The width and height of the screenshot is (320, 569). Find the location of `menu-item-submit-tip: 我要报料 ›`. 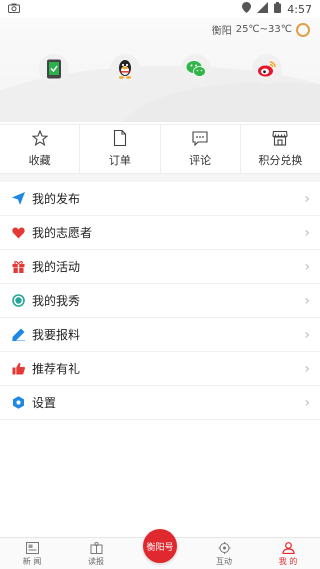

menu-item-submit-tip: 我要报料 › is located at coordinates (160, 335).